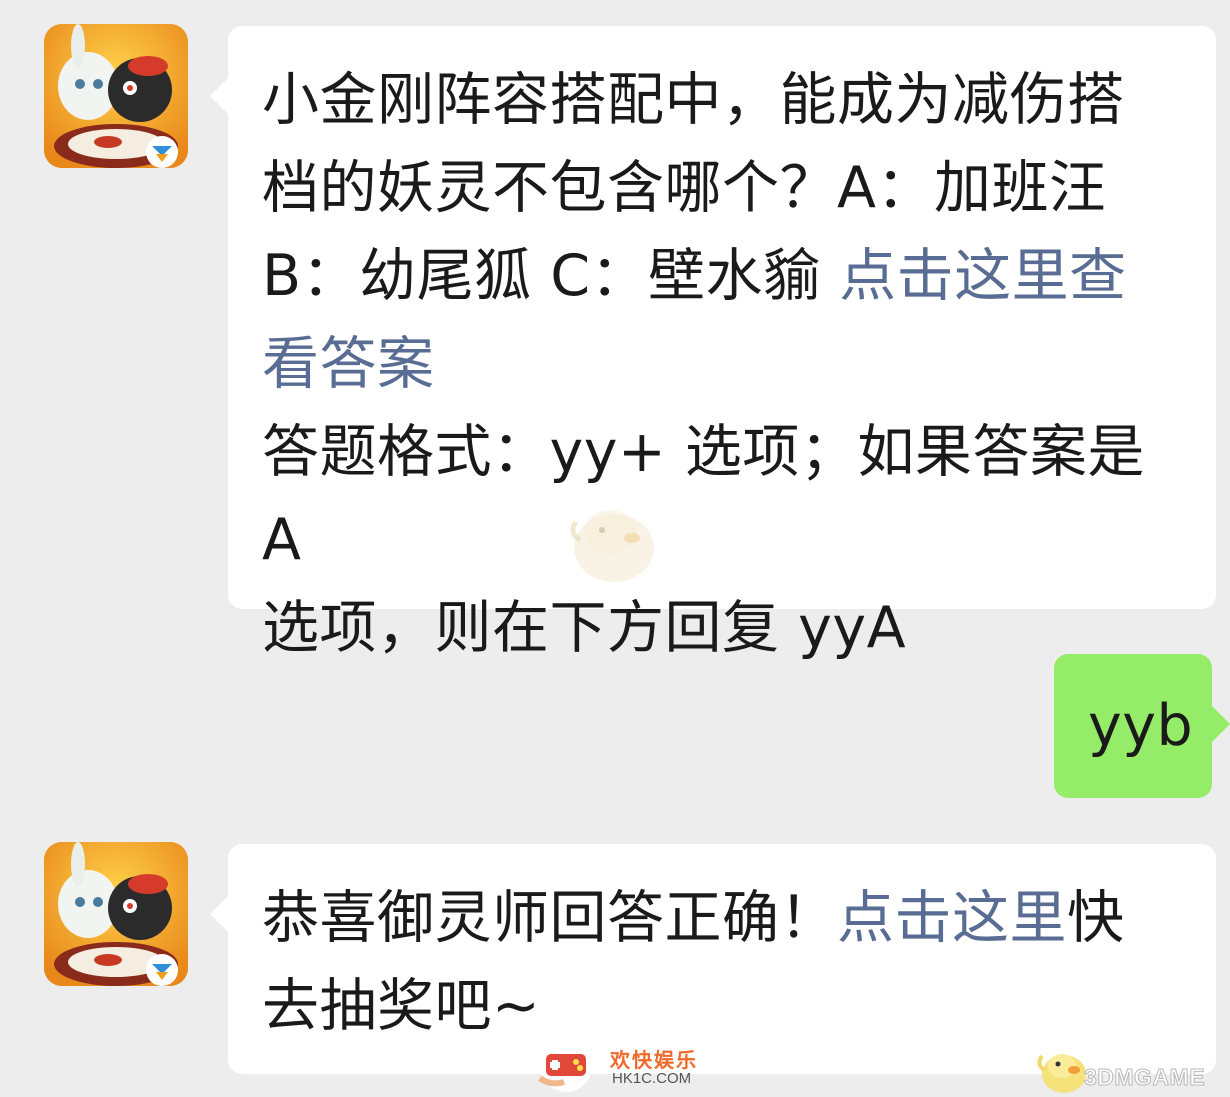  Describe the element at coordinates (983, 276) in the screenshot. I see `view-answer-link-part1: 点击这里查` at that location.